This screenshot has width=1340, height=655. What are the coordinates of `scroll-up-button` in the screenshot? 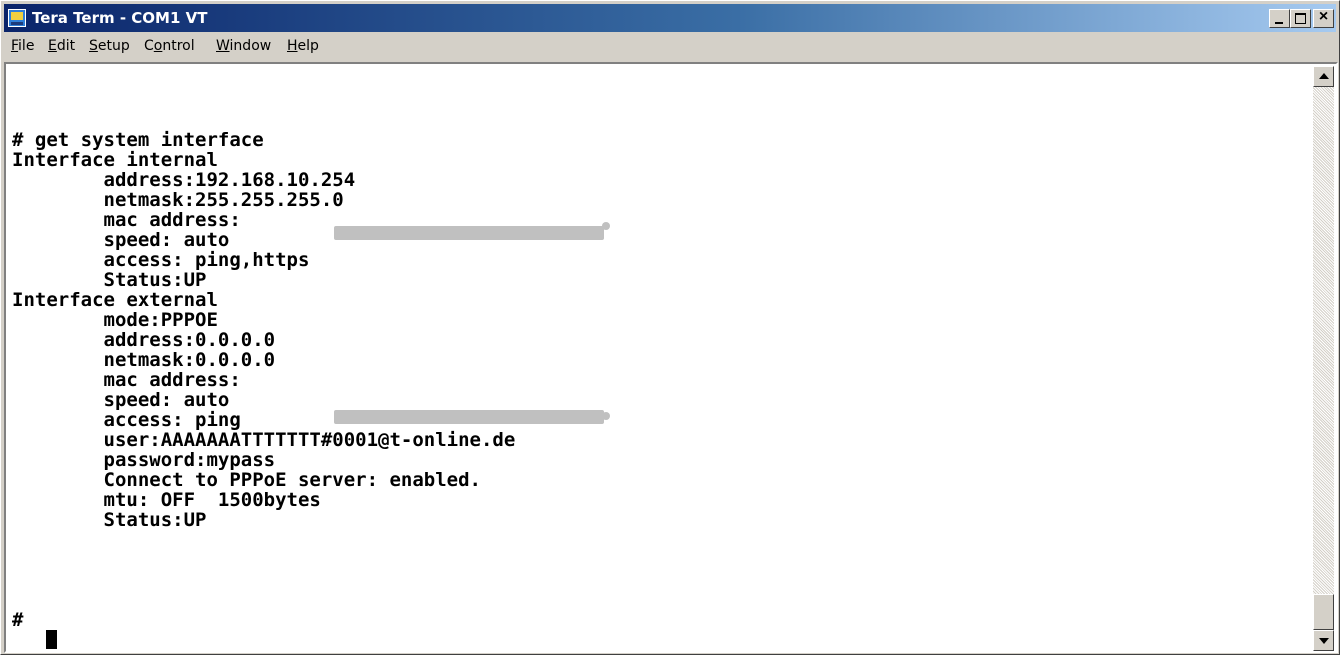 It's located at (1323, 76).